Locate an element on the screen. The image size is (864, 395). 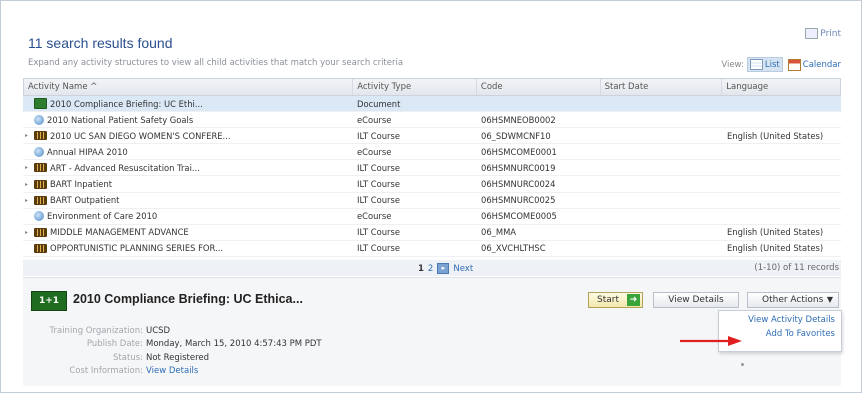
annotation-arrow-icon is located at coordinates (711, 341).